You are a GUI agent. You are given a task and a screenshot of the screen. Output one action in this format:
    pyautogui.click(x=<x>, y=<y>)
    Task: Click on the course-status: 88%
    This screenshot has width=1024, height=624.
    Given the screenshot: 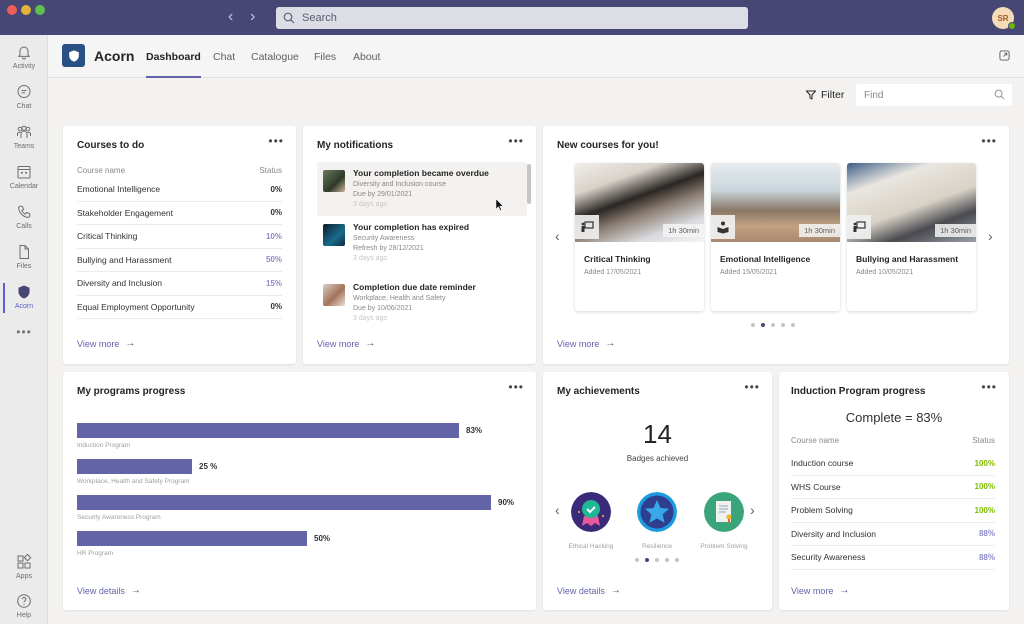 What is the action you would take?
    pyautogui.click(x=986, y=557)
    